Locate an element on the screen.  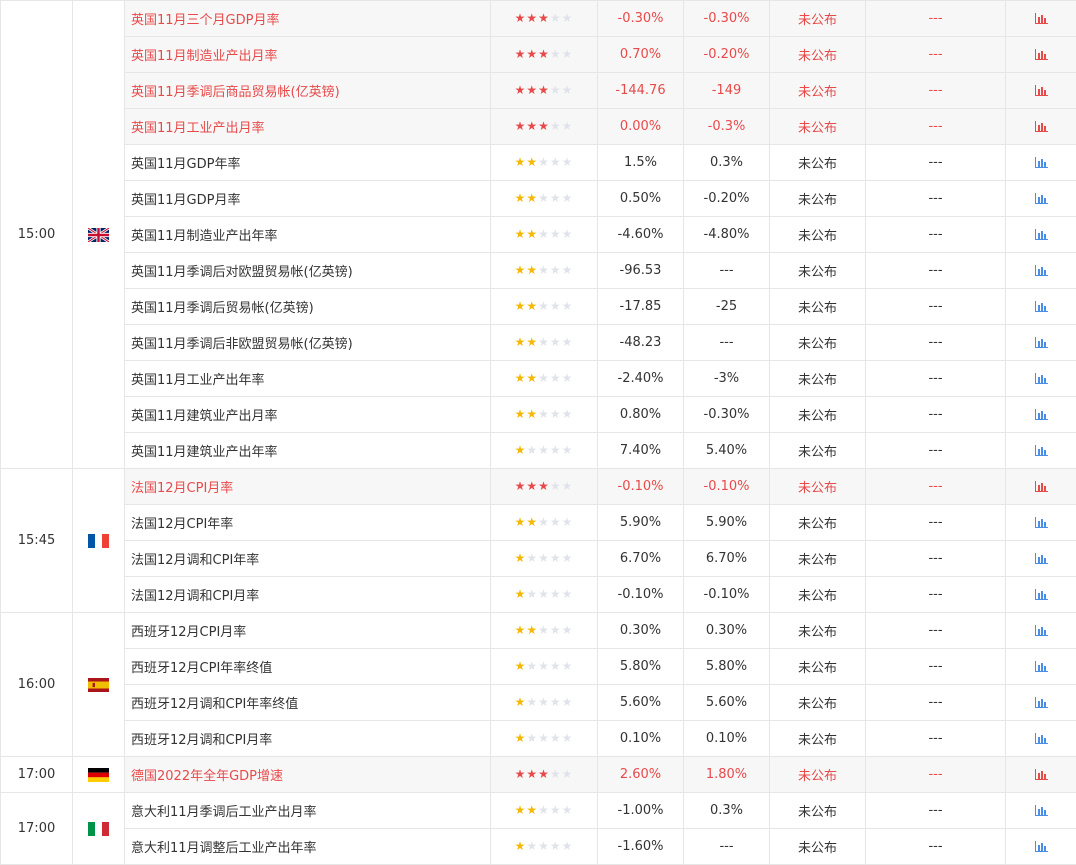
event-name: 法国12月CPI年率 is located at coordinates (308, 523).